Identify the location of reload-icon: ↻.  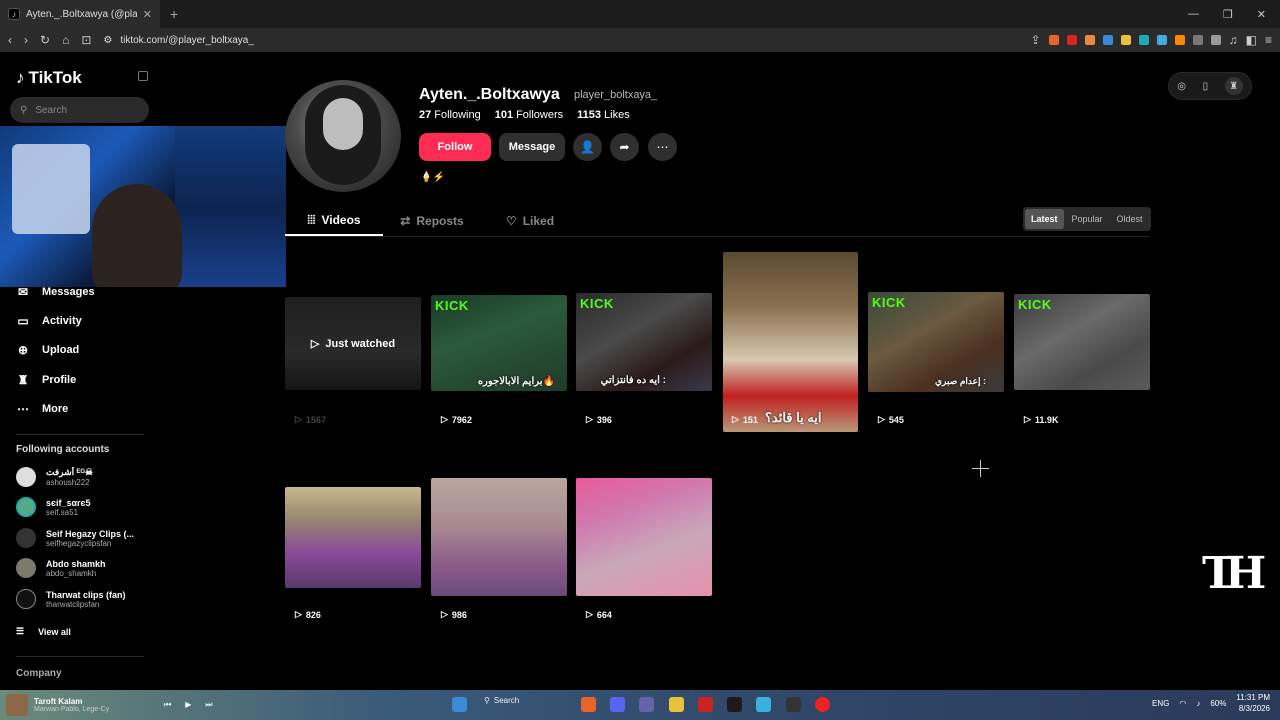
(45, 40).